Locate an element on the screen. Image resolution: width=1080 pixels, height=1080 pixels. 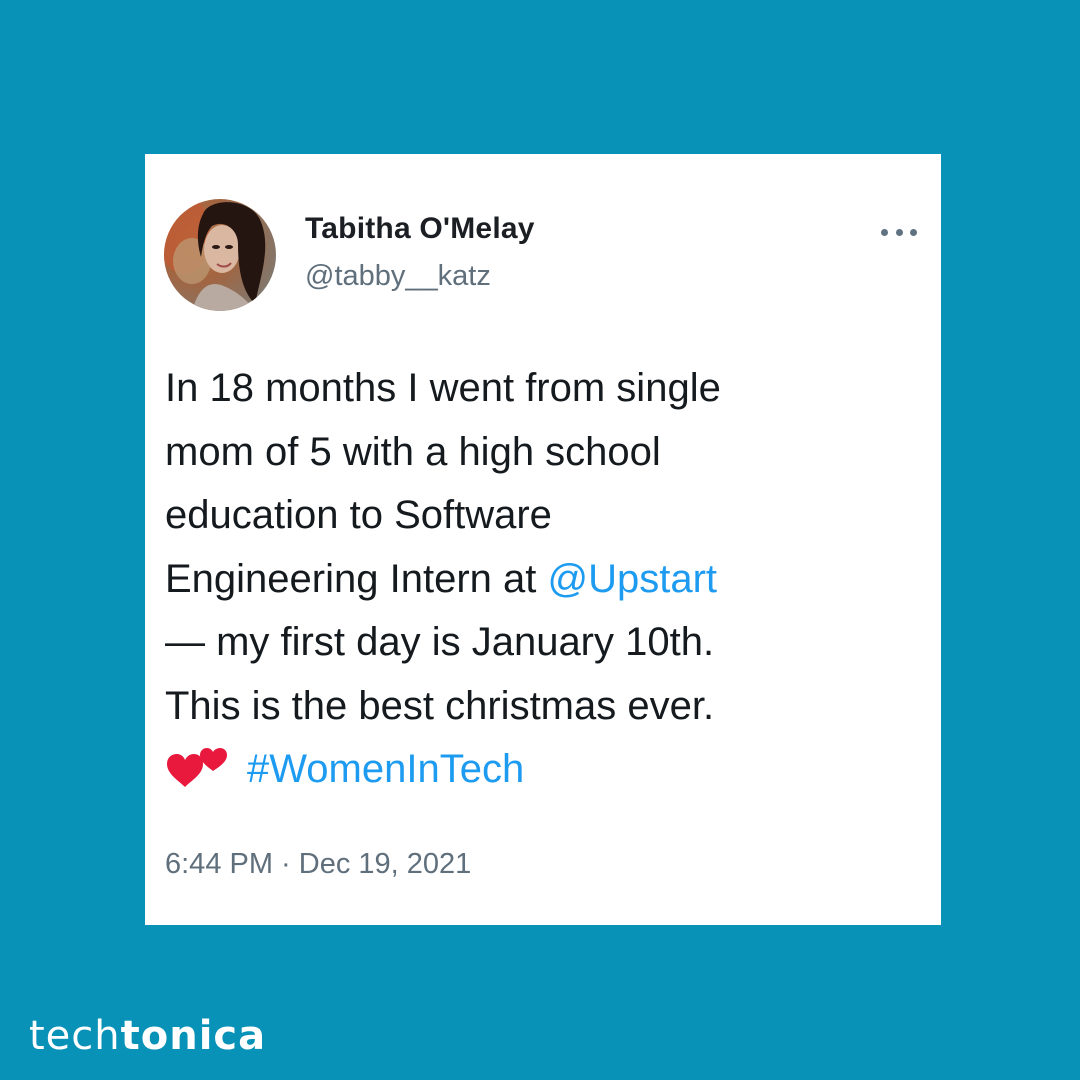
brand-suffix: tonica is located at coordinates (193, 1036).